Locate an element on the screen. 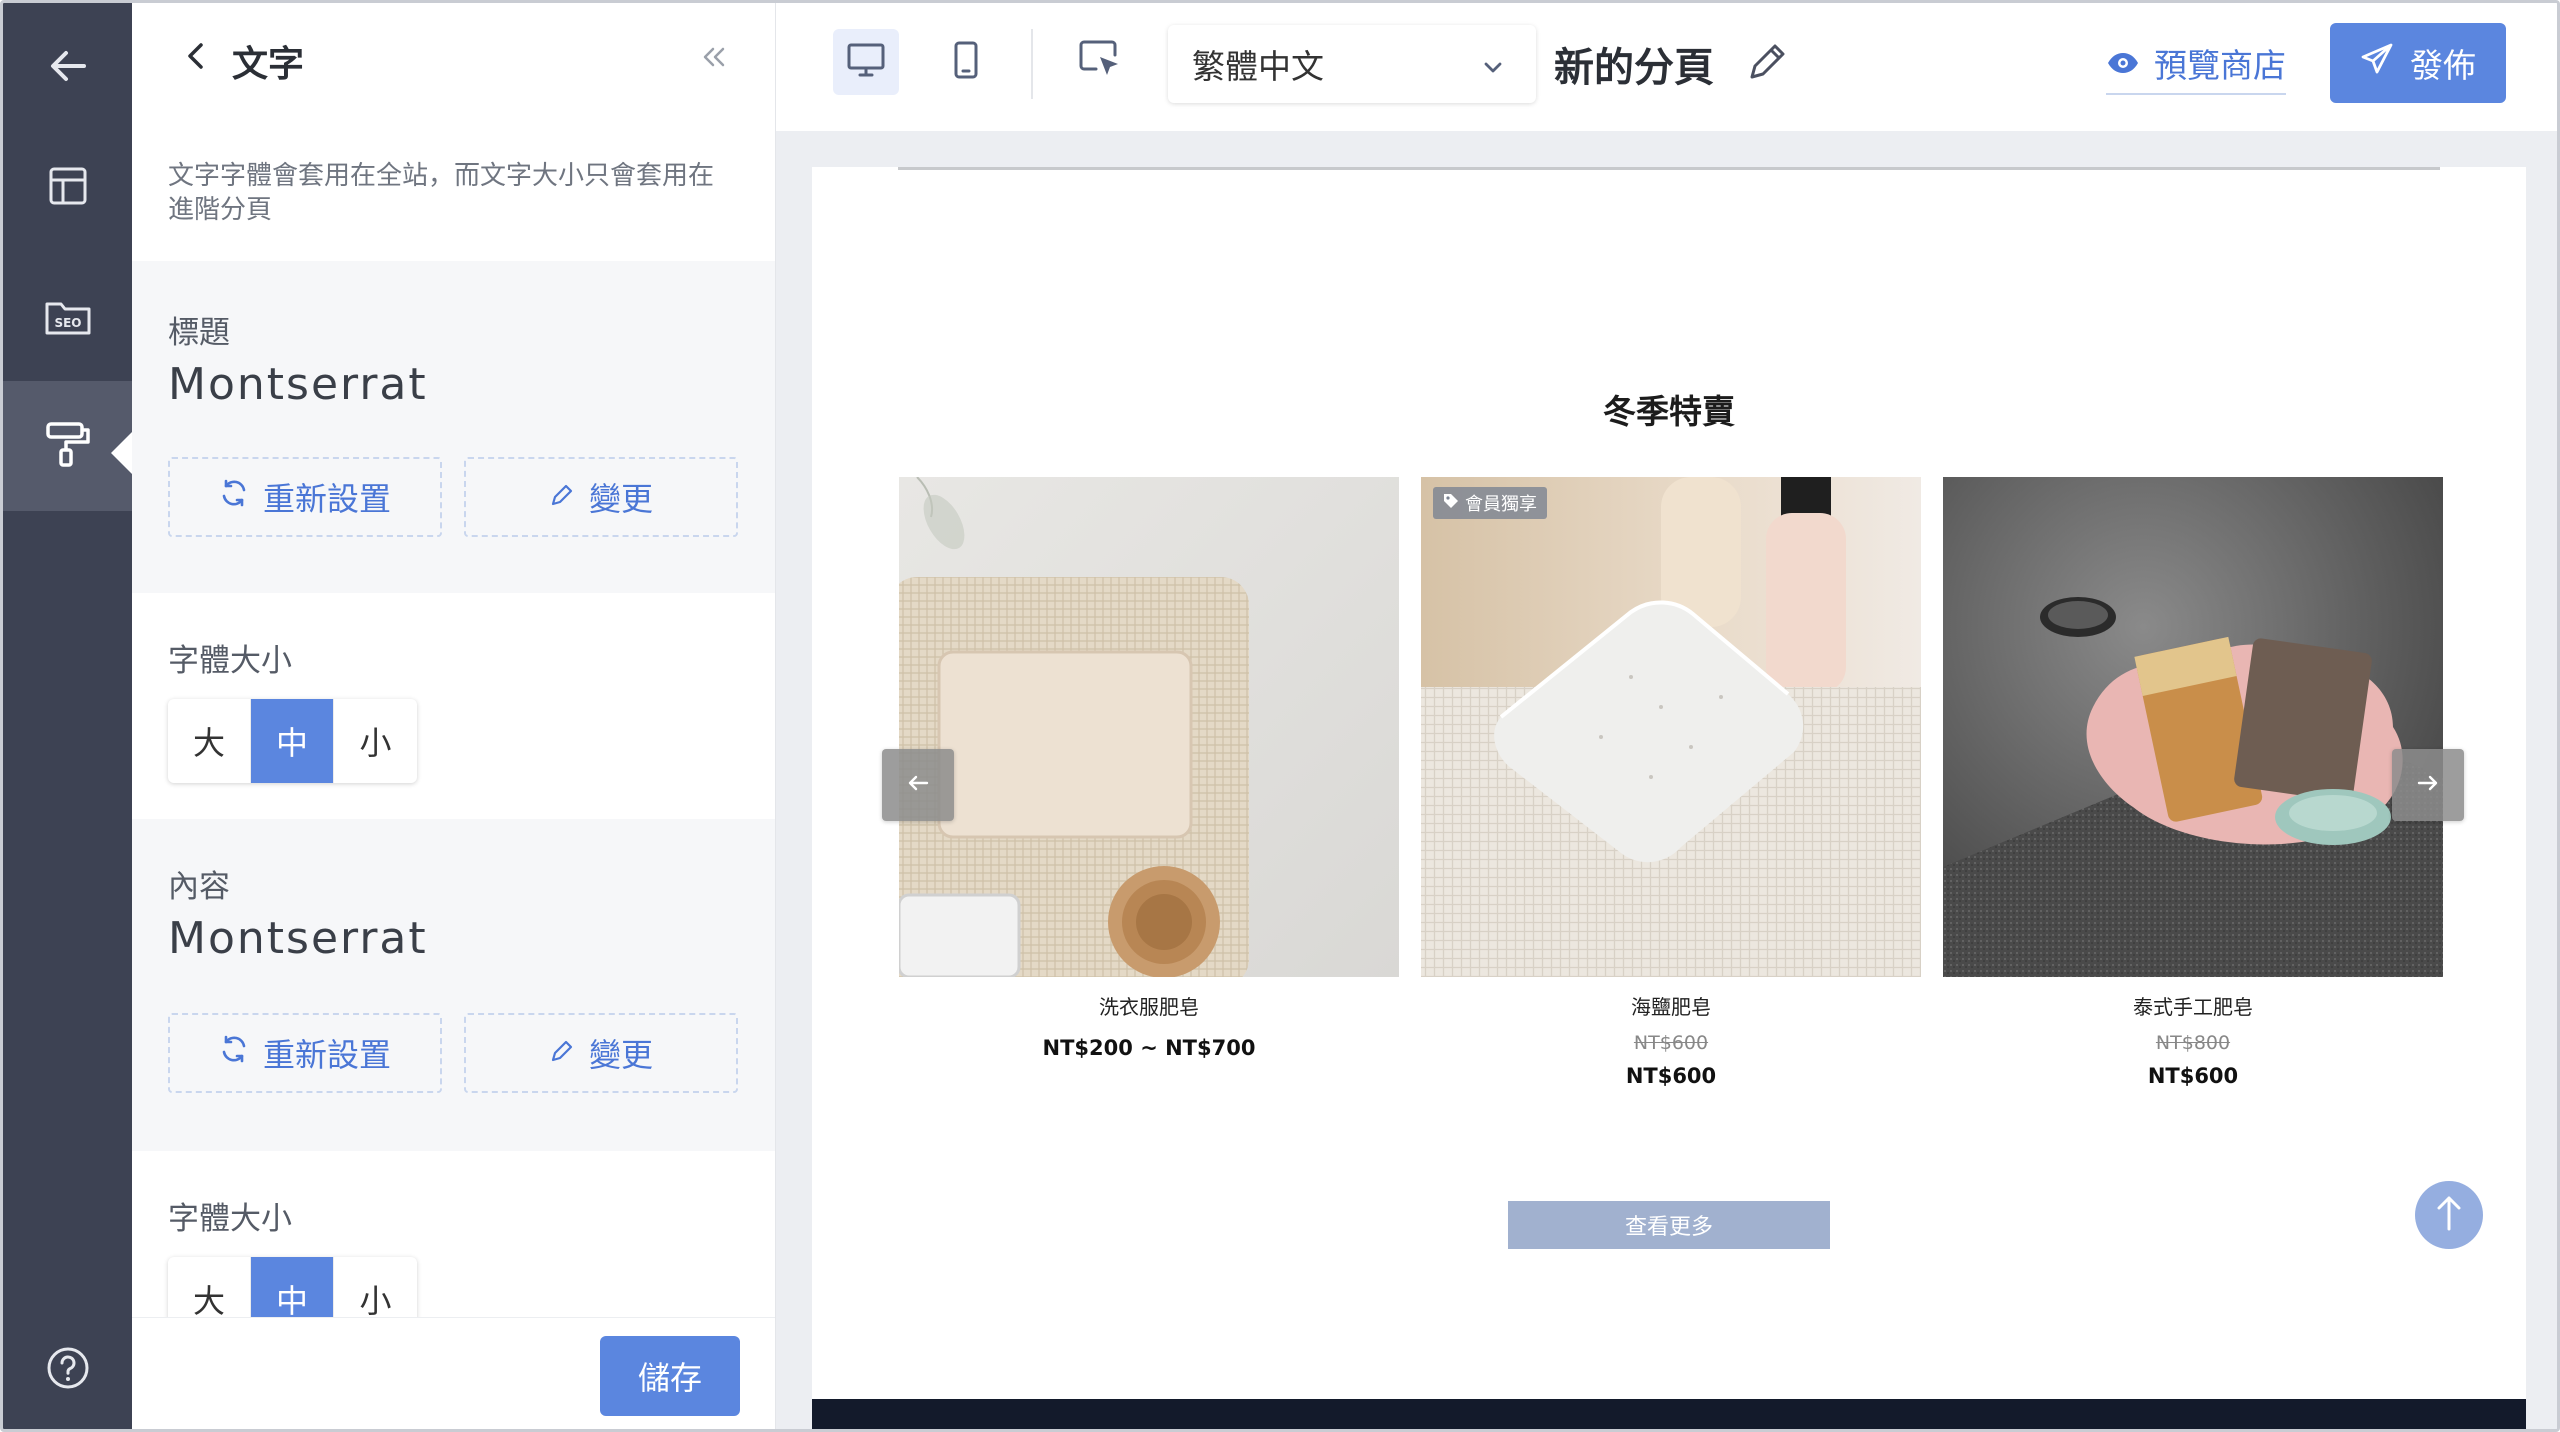 The image size is (2560, 1432). heading-font-section: 標題 Montserrat 重新設置 變更 is located at coordinates (453, 427).